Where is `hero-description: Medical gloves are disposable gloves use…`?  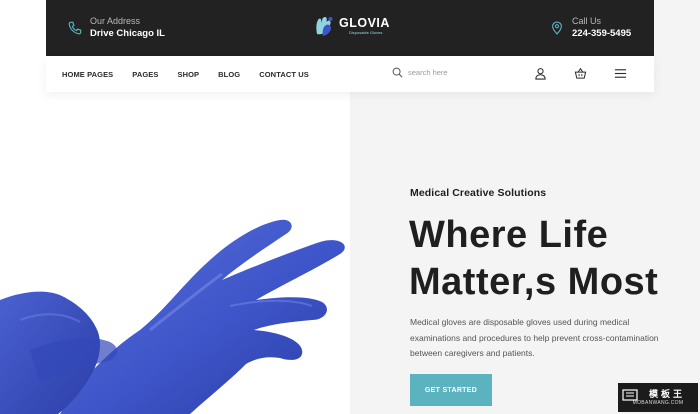
hero-description: Medical gloves are disposable gloves use… is located at coordinates (534, 337).